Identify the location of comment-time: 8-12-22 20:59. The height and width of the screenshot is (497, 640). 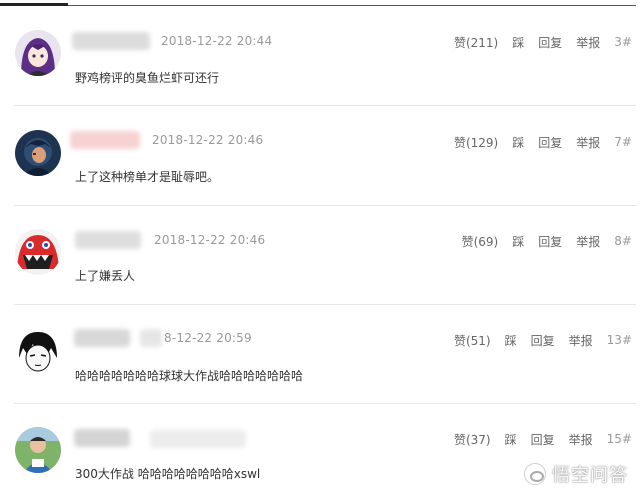
(208, 338).